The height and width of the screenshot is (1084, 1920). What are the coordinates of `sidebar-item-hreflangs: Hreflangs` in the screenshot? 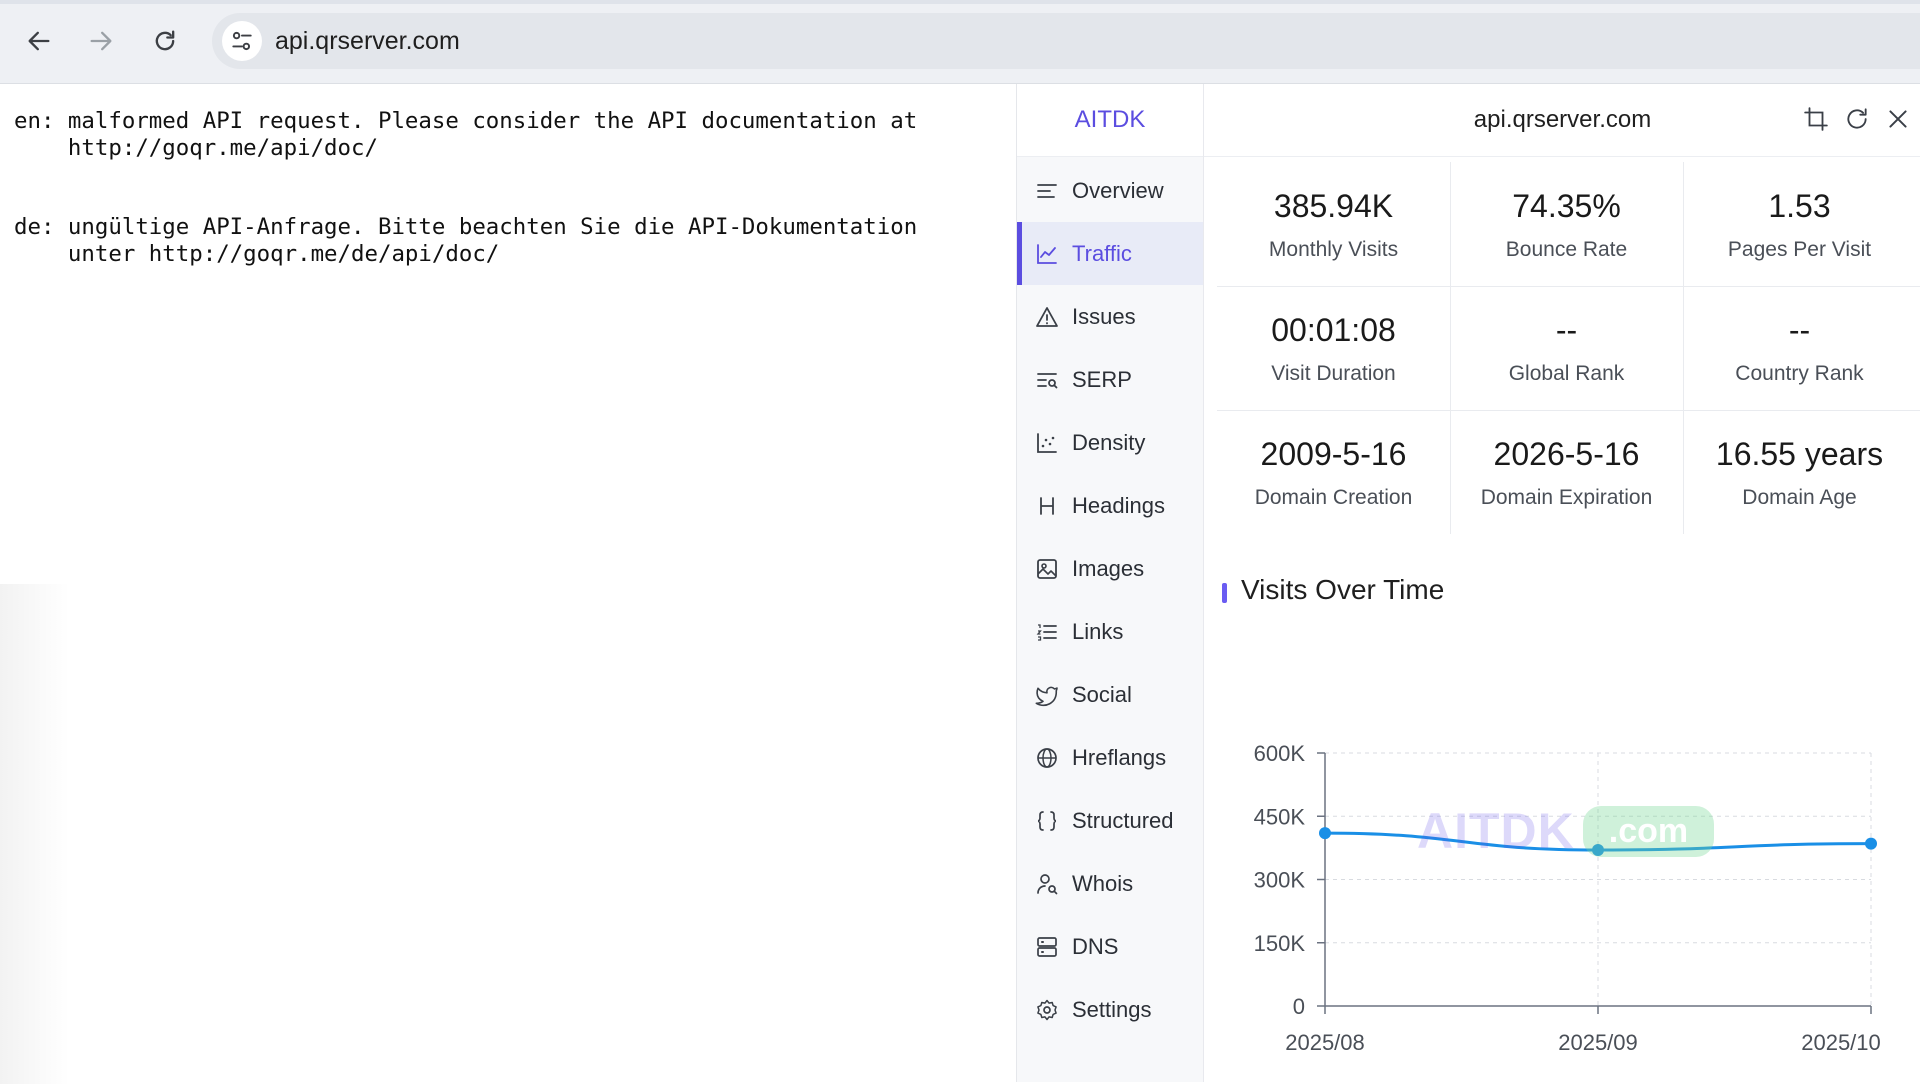 It's located at (1110, 757).